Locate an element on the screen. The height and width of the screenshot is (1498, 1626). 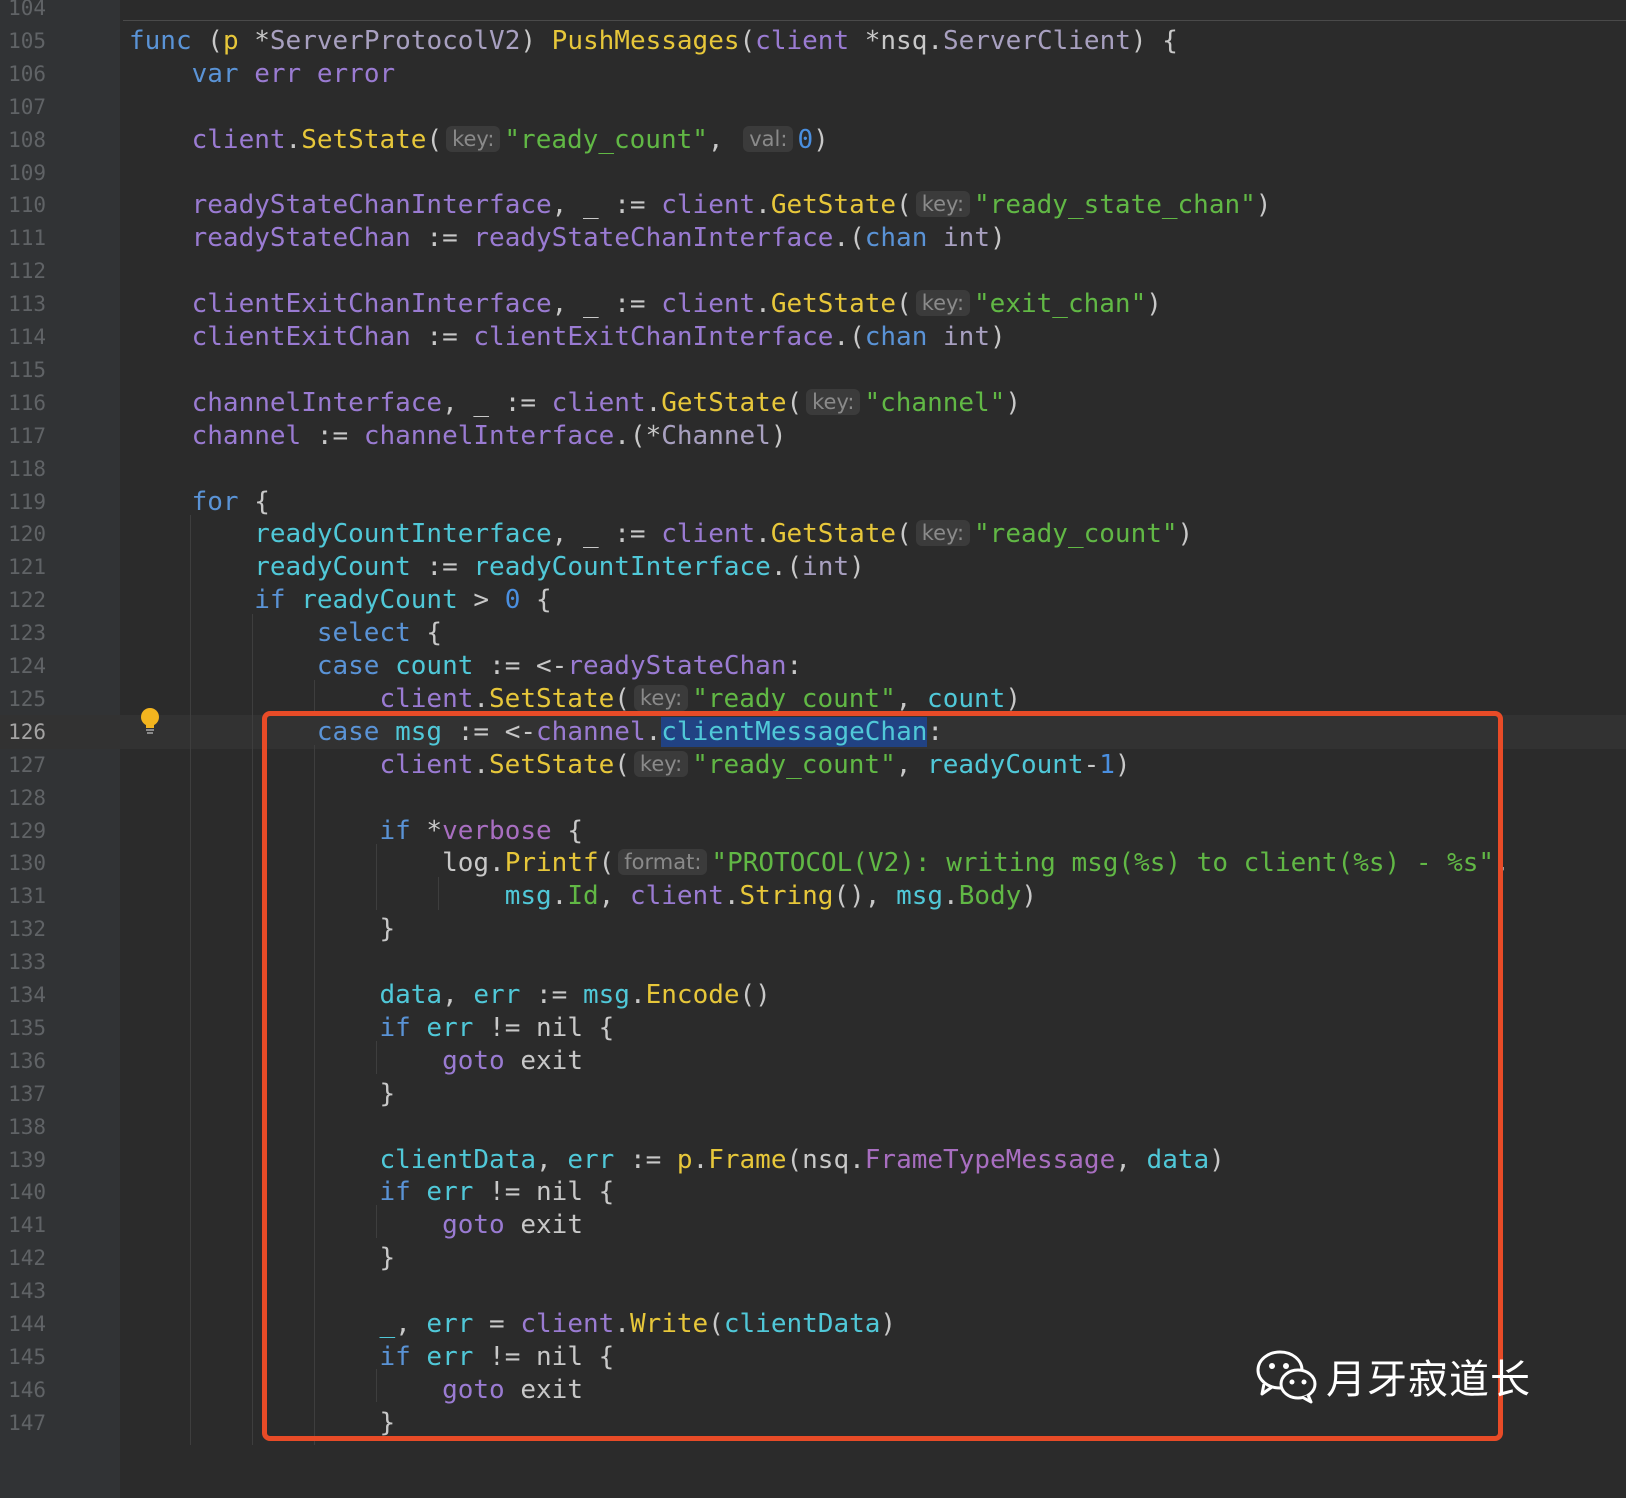
code-token: 0 is located at coordinates (512, 600).